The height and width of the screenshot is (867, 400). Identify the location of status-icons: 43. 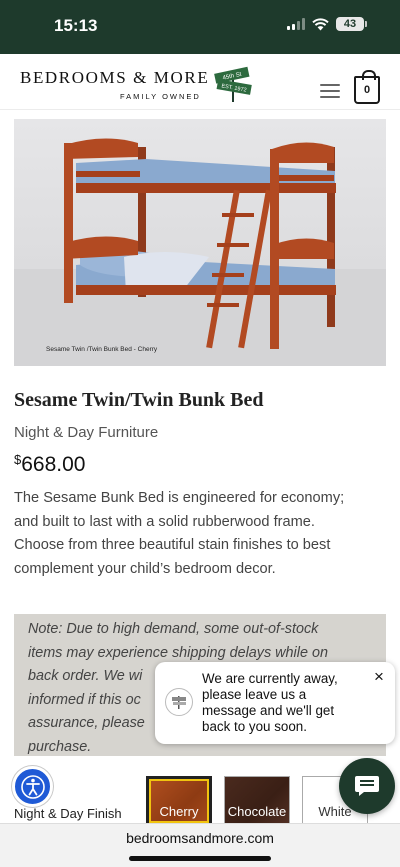
(327, 24).